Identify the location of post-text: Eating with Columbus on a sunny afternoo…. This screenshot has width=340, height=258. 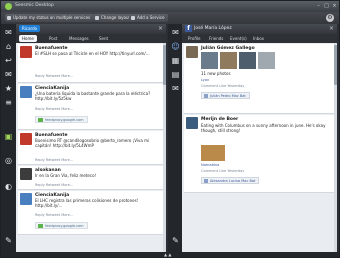
(263, 128).